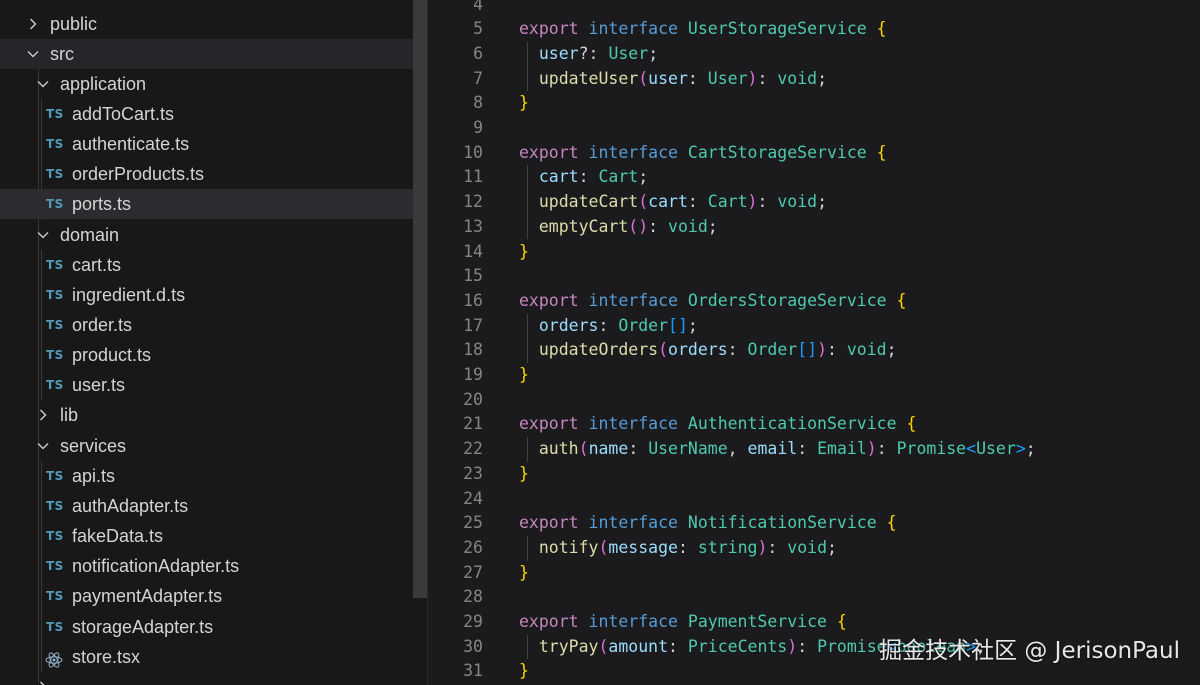  What do you see at coordinates (473, 424) in the screenshot?
I see `line-number: 21` at bounding box center [473, 424].